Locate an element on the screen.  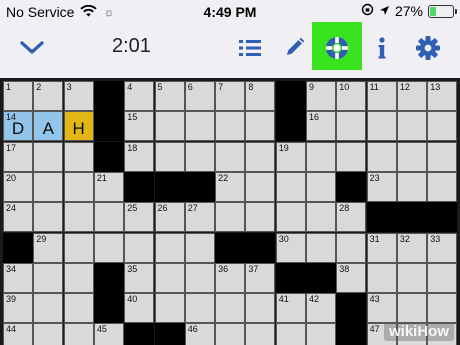
grid-cell: 38 is located at coordinates (351, 277).